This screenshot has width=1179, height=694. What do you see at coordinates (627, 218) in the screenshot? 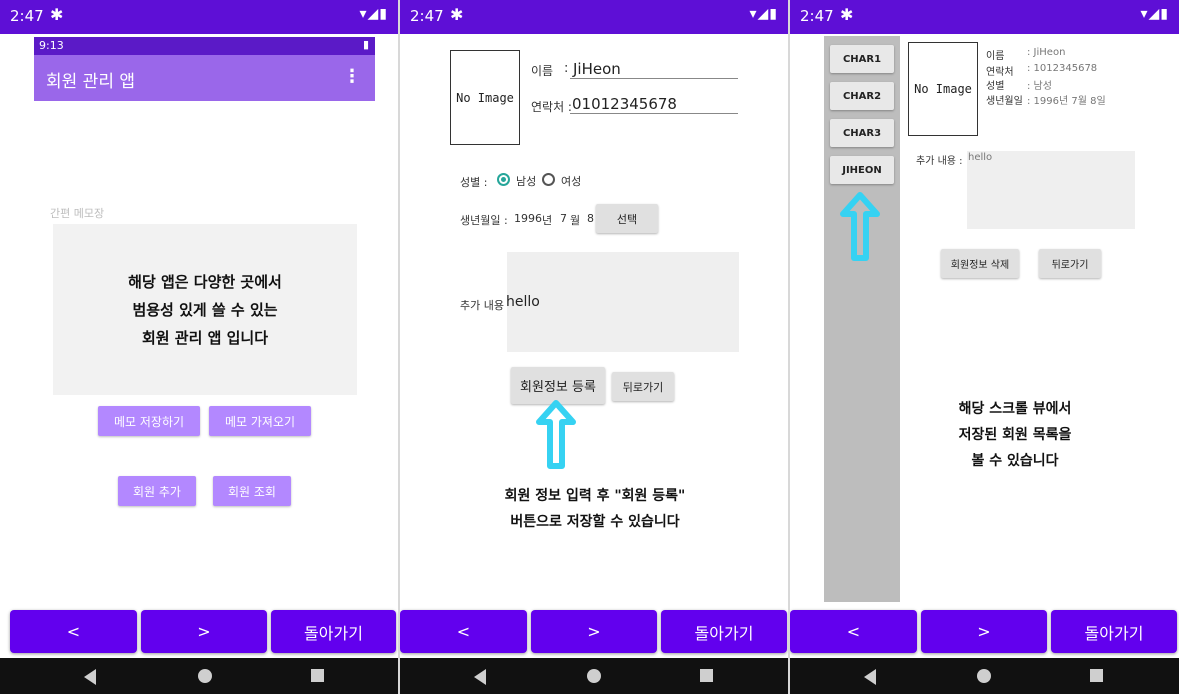
I see `select-date-button: 선택` at bounding box center [627, 218].